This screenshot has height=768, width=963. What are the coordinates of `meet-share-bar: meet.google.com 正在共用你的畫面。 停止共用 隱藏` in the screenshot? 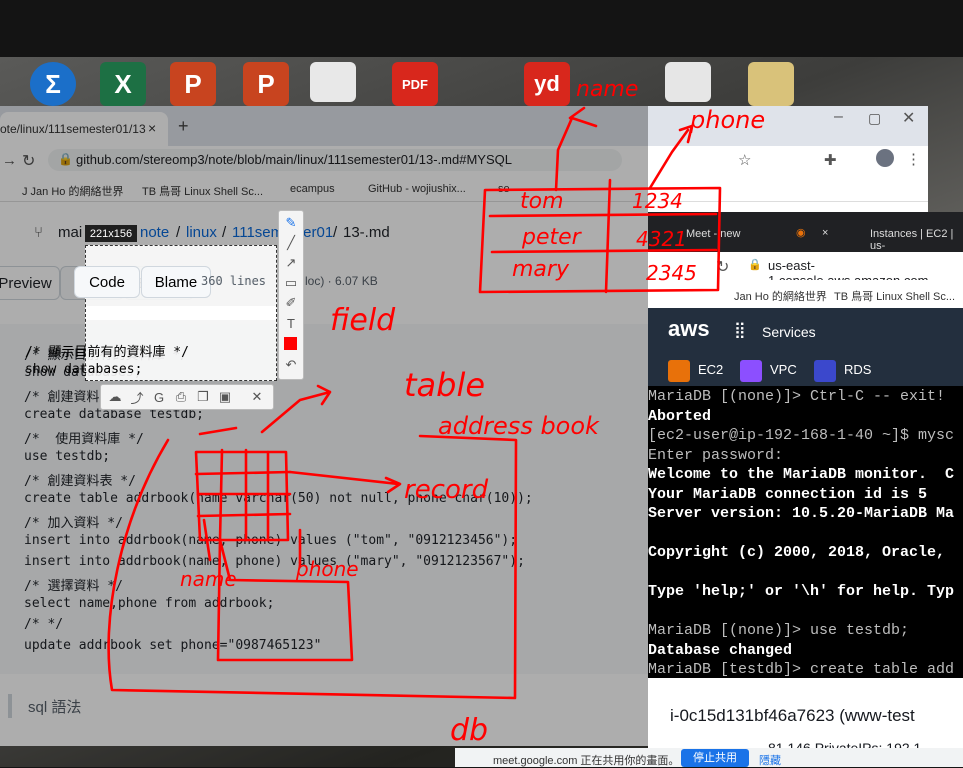 It's located at (709, 757).